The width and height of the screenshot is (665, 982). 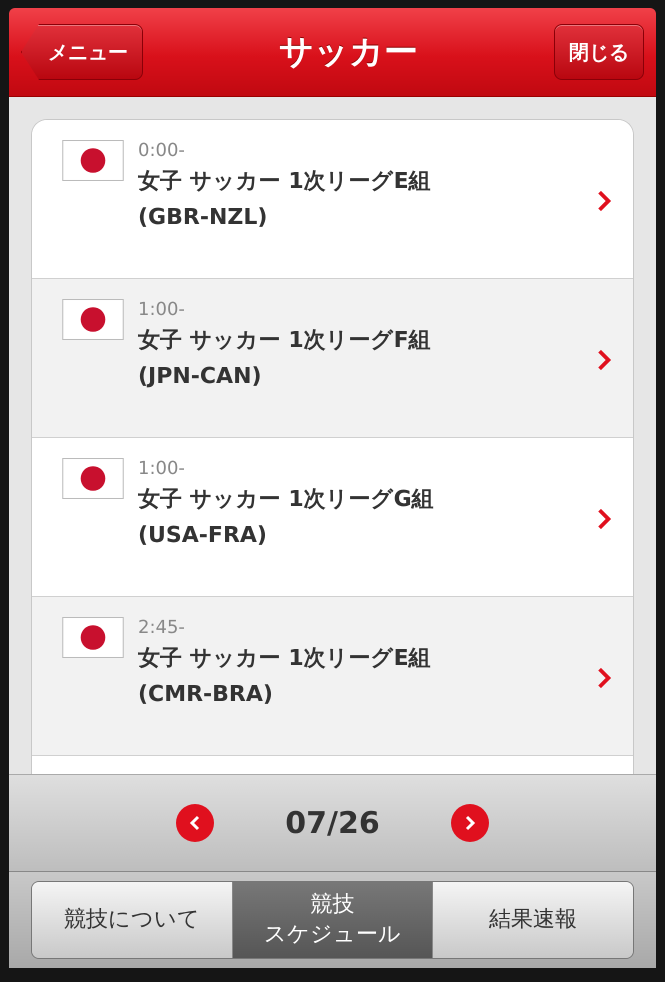 What do you see at coordinates (333, 920) in the screenshot?
I see `tab: 競技 スケジュール` at bounding box center [333, 920].